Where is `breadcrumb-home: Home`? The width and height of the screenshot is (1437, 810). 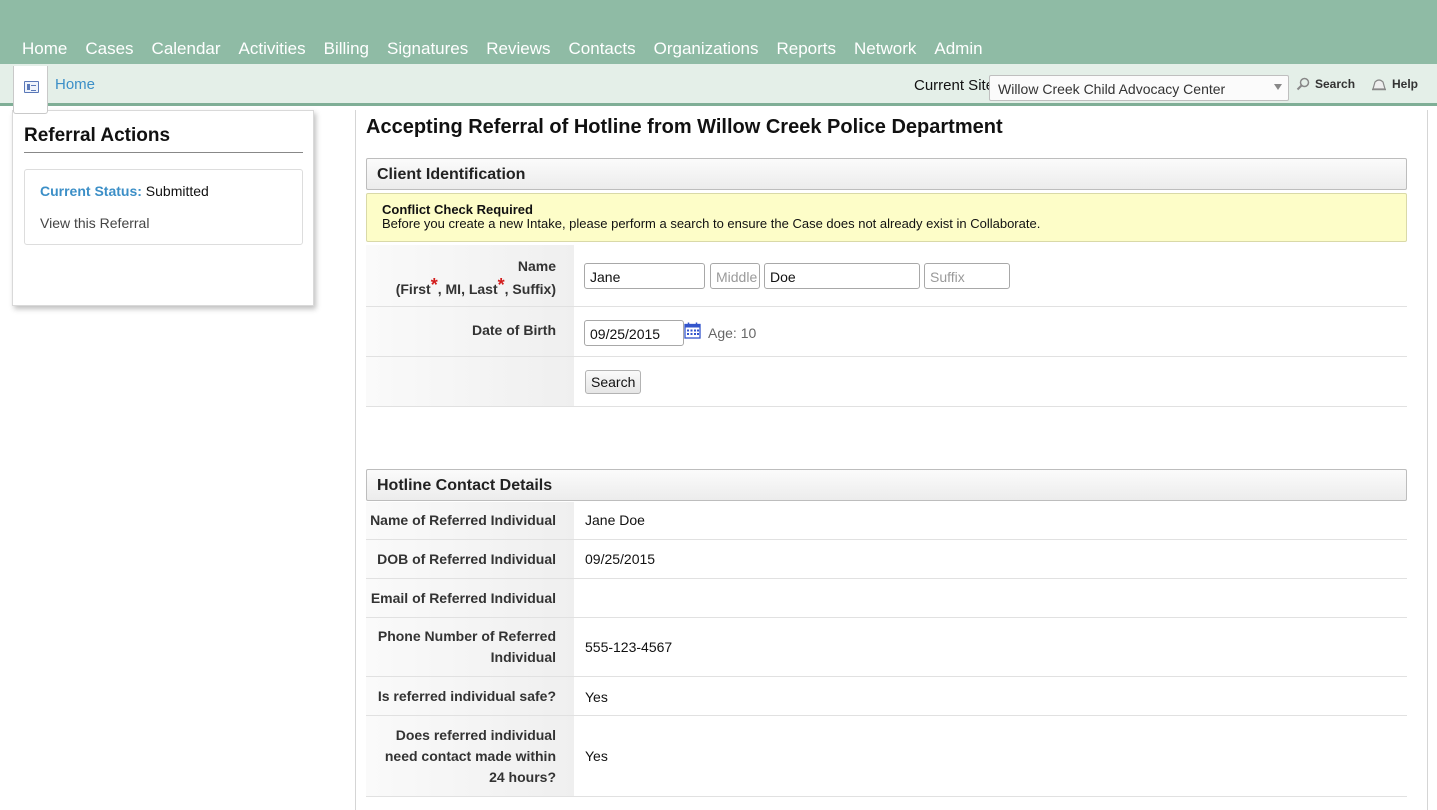
breadcrumb-home: Home is located at coordinates (75, 84).